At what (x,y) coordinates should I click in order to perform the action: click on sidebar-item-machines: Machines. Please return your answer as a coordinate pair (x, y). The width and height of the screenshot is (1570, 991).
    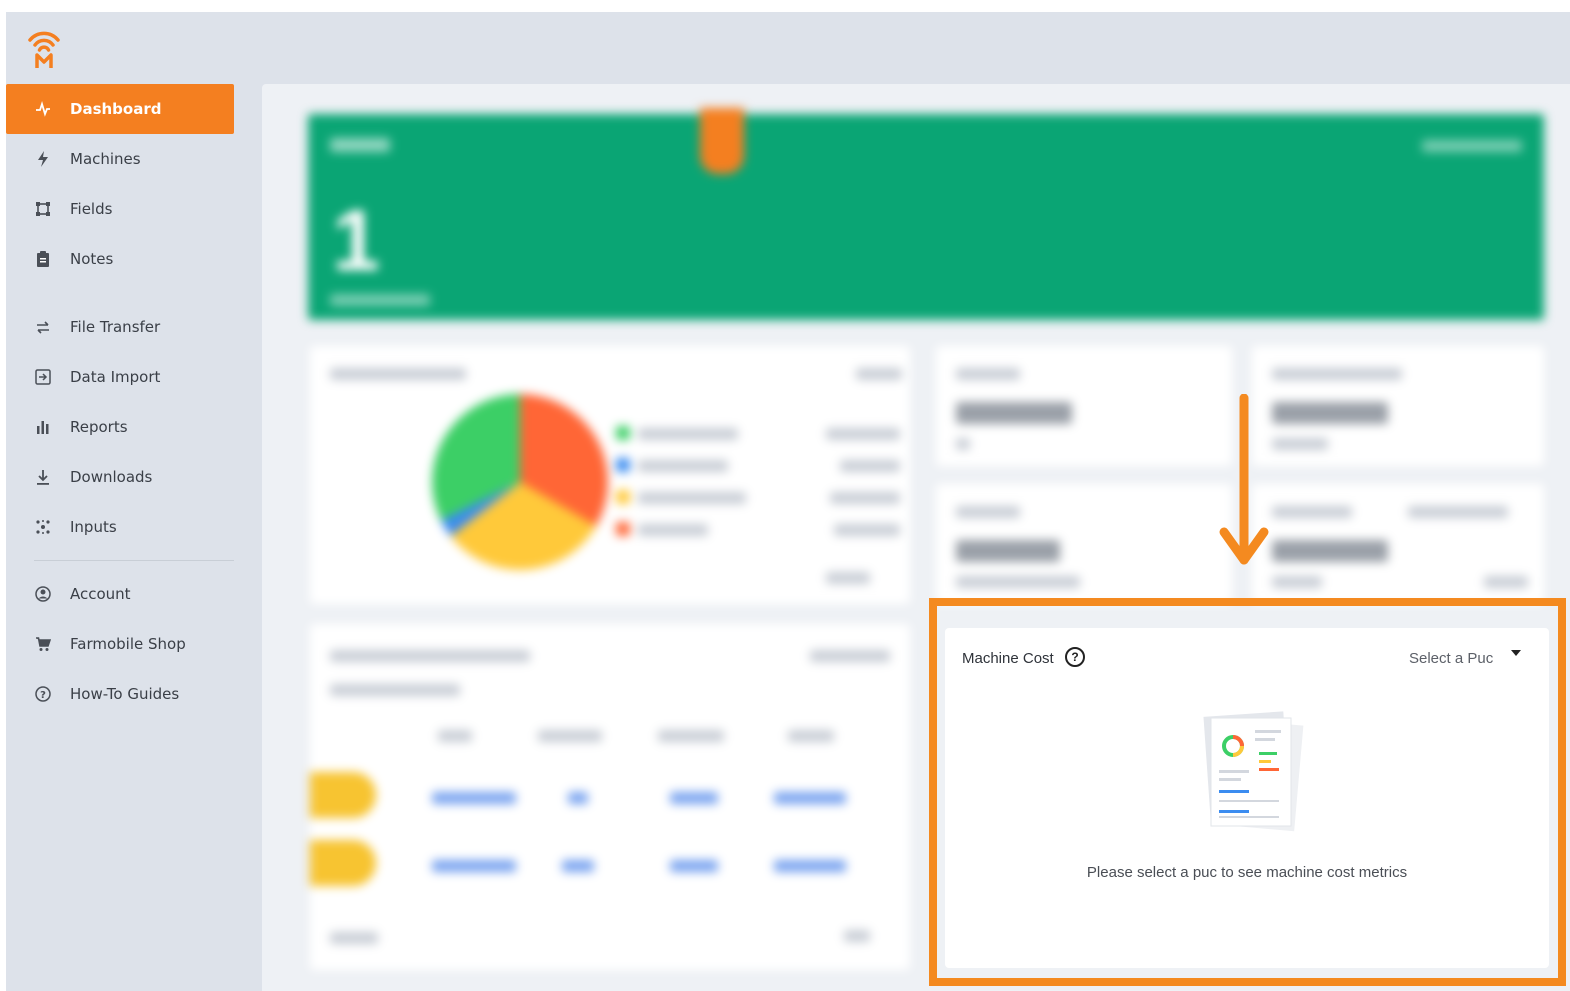
    Looking at the image, I should click on (120, 159).